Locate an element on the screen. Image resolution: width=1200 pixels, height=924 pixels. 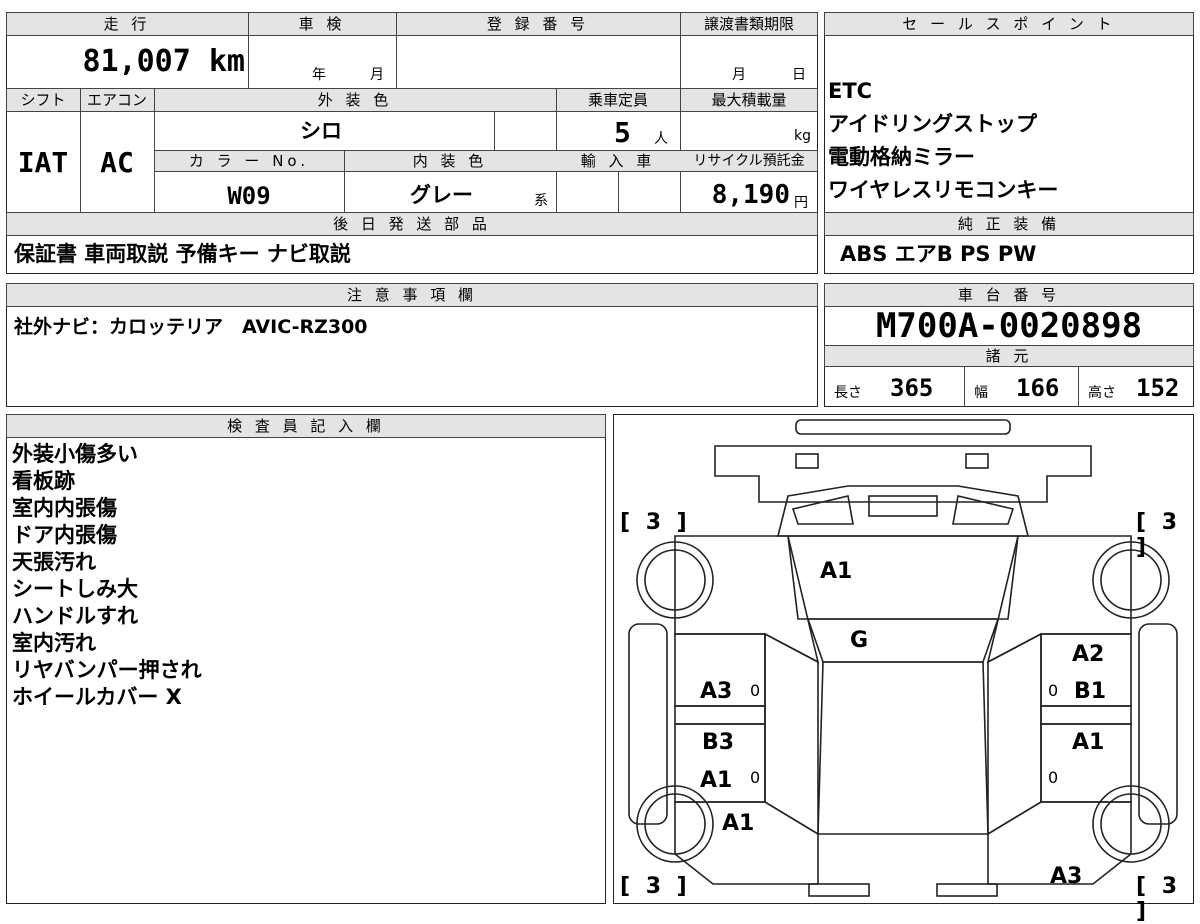
inspector-note: 天張汚れ is located at coordinates (54, 562).